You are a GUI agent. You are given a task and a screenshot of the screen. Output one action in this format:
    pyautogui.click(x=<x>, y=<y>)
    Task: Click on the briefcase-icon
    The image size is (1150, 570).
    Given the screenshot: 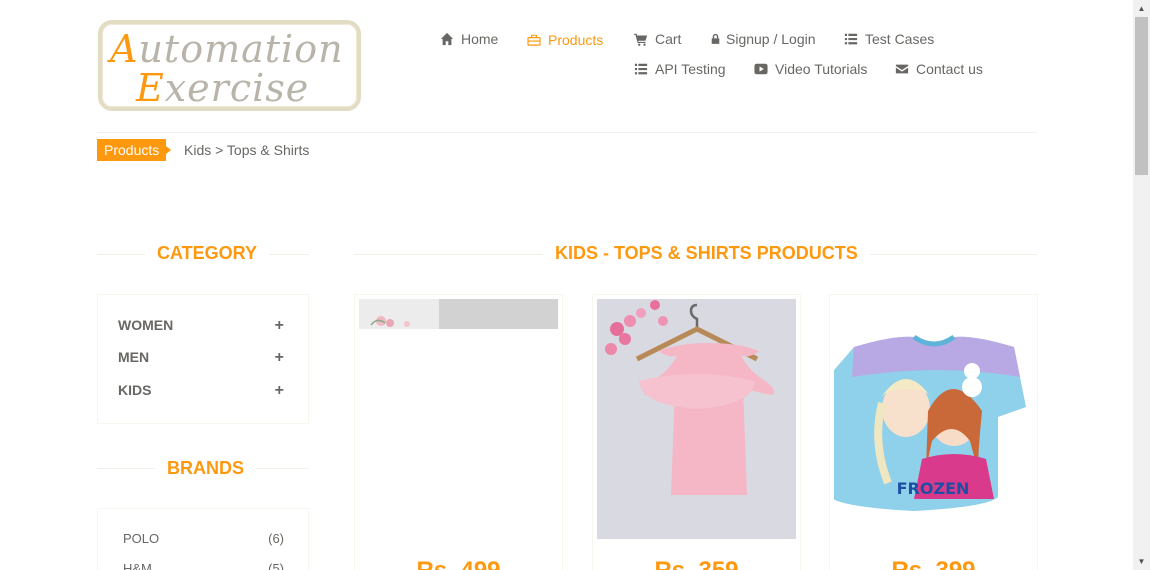 What is the action you would take?
    pyautogui.click(x=534, y=40)
    